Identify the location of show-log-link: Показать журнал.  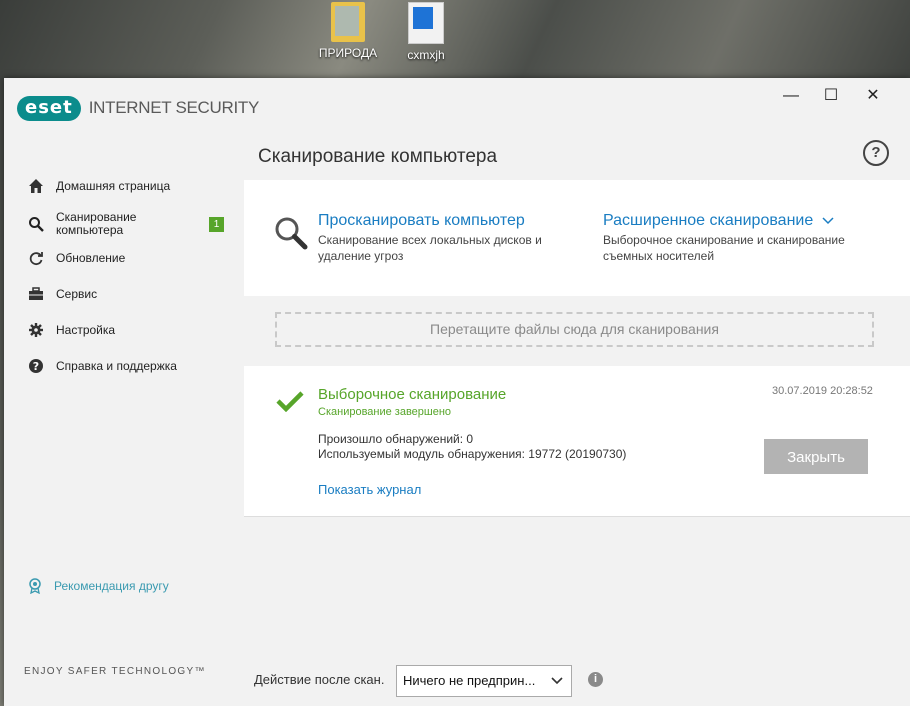
(369, 489).